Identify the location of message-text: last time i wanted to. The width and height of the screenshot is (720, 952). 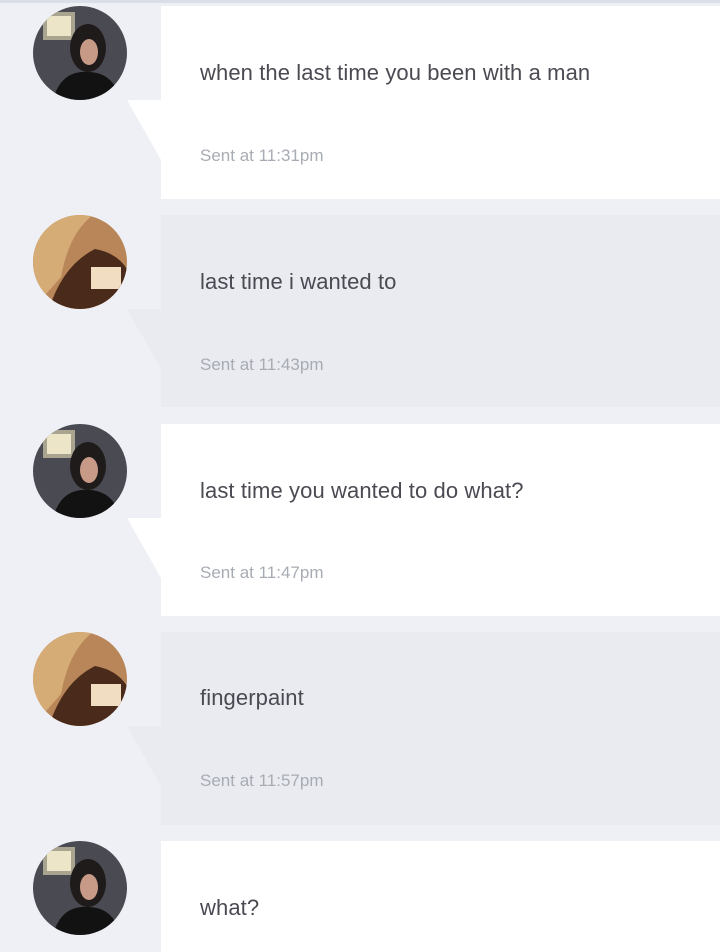
(298, 281).